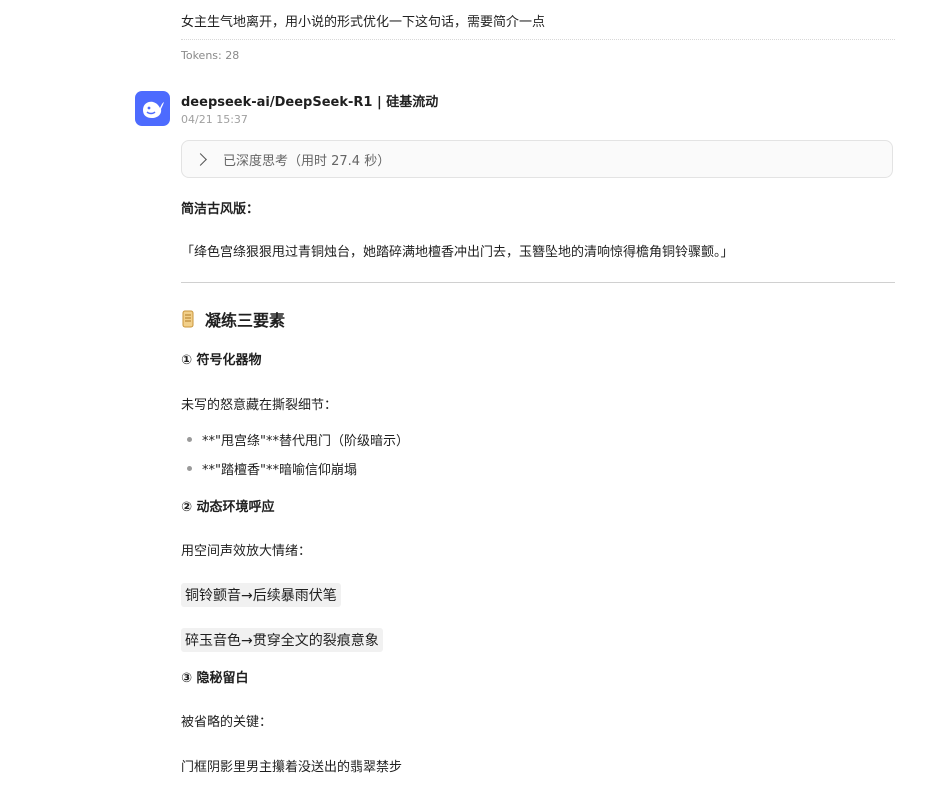 The image size is (952, 789). I want to click on inline-code: 碎玉音色→贯穿全文的裂痕意象, so click(282, 640).